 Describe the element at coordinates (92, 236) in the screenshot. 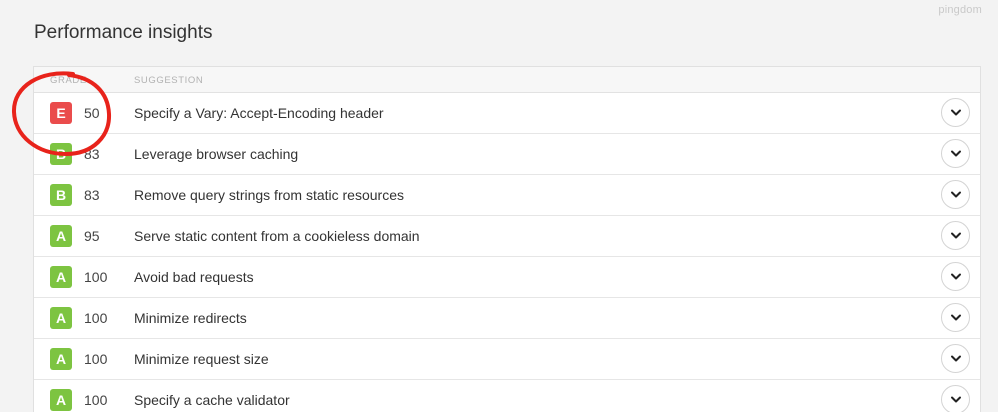

I see `grade-score: 95` at that location.